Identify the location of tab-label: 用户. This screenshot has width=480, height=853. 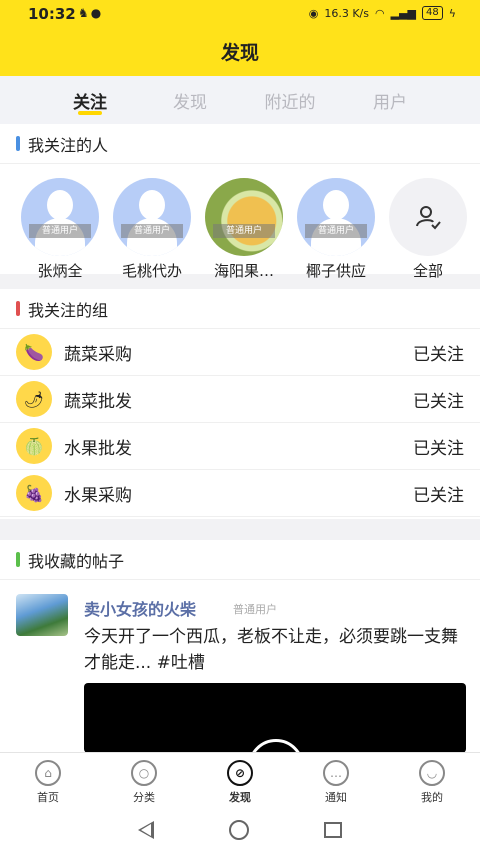
(390, 103).